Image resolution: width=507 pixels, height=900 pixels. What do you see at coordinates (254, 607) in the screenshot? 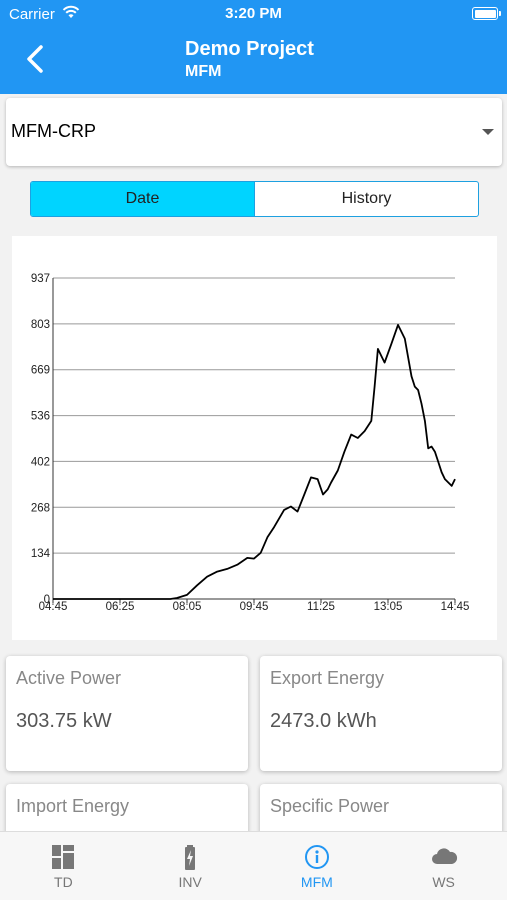
I see `x-tick-label: 09:45` at bounding box center [254, 607].